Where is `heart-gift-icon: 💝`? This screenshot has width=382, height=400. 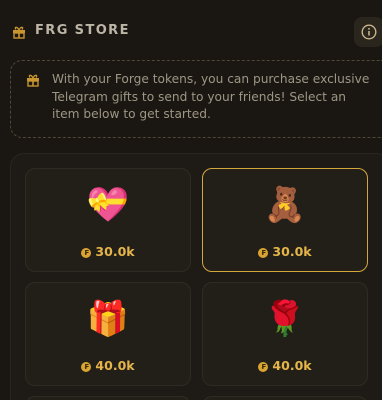
heart-gift-icon: 💝 is located at coordinates (108, 205).